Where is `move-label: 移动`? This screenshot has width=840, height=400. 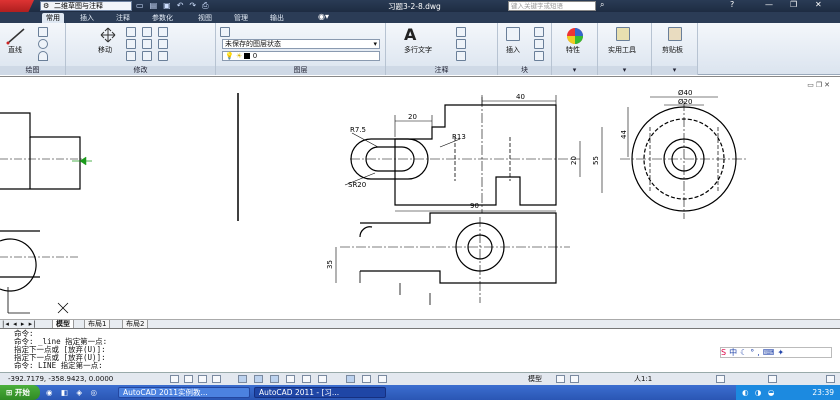 move-label: 移动 is located at coordinates (105, 50).